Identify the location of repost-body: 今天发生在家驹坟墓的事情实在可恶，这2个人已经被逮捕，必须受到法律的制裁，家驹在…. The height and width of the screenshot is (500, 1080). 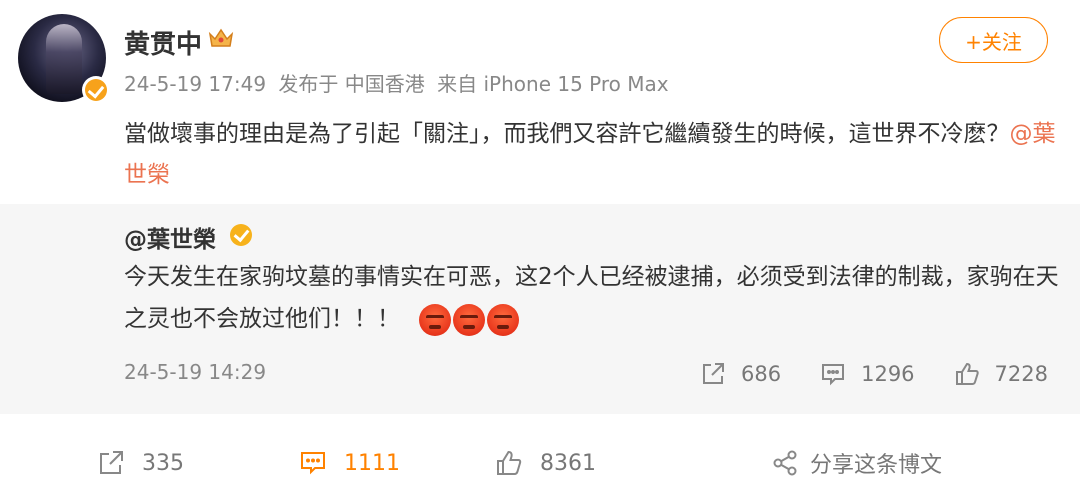
(591, 298).